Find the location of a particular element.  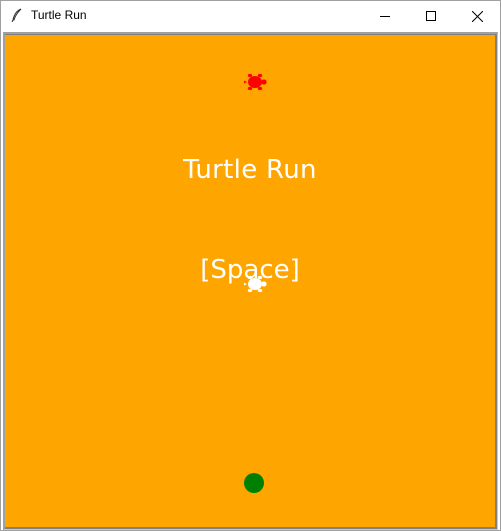

minimize-icon is located at coordinates (385, 16).